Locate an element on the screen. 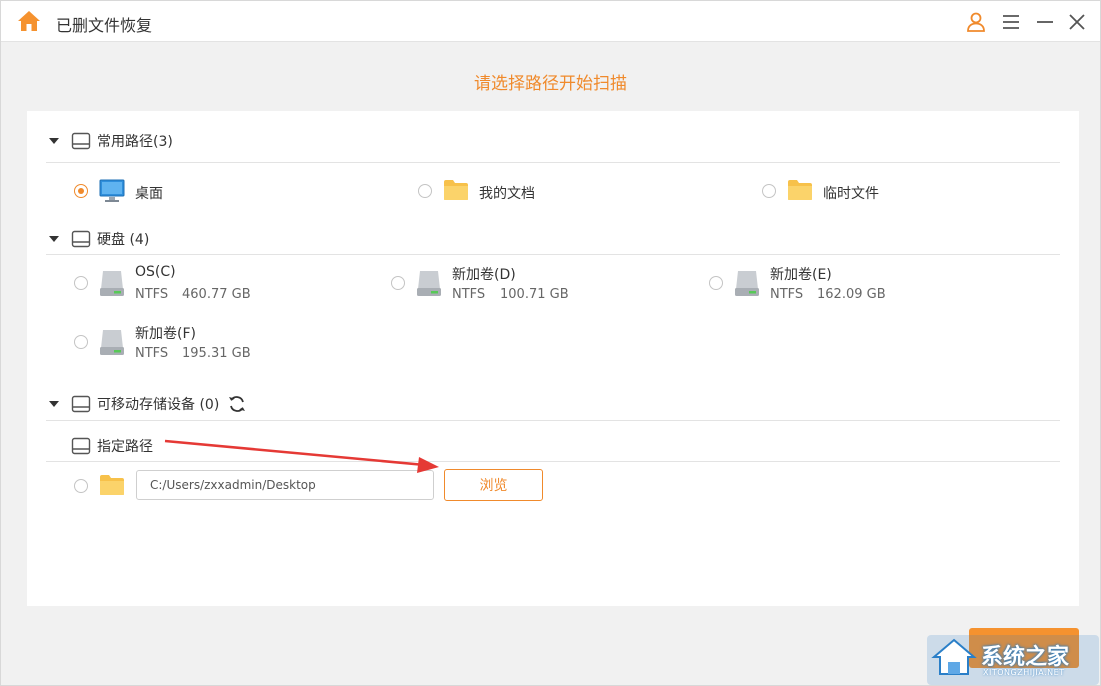 The width and height of the screenshot is (1101, 686). home-icon is located at coordinates (29, 21).